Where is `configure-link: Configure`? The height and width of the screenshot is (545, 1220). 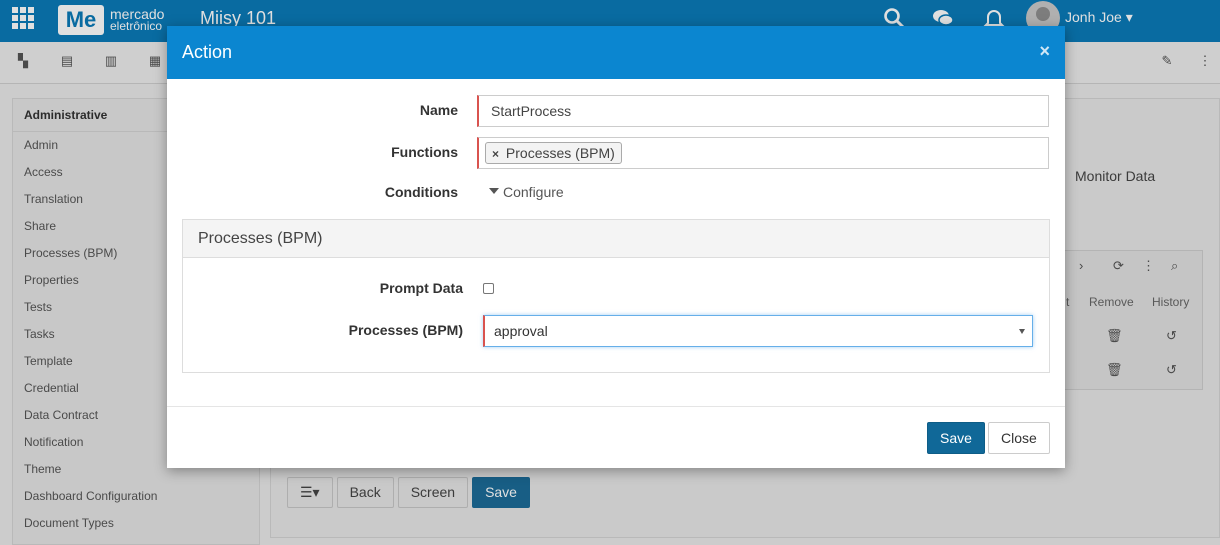 configure-link: Configure is located at coordinates (526, 192).